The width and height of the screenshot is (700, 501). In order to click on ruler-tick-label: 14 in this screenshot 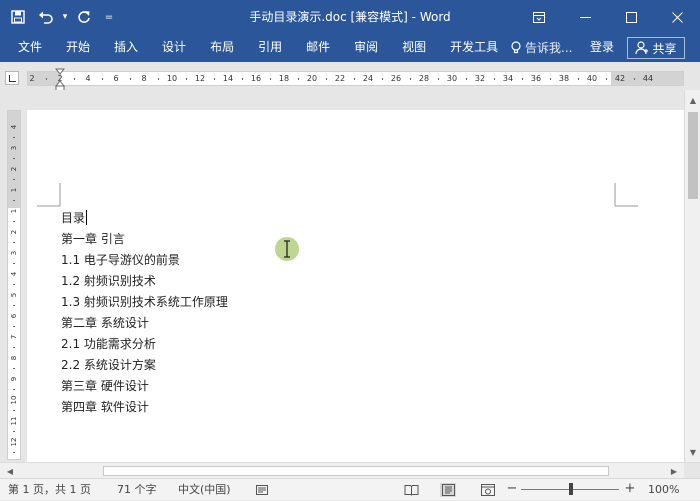, I will do `click(228, 78)`.